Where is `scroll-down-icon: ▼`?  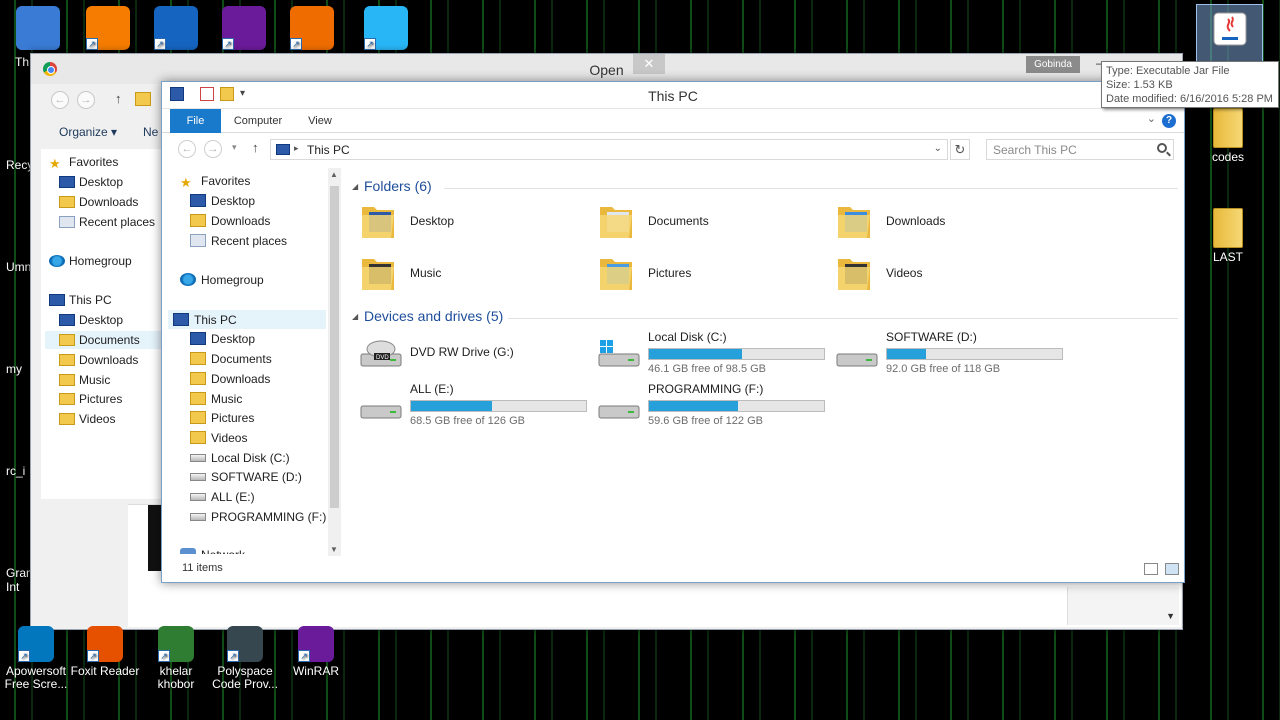
scroll-down-icon: ▼ is located at coordinates (334, 549).